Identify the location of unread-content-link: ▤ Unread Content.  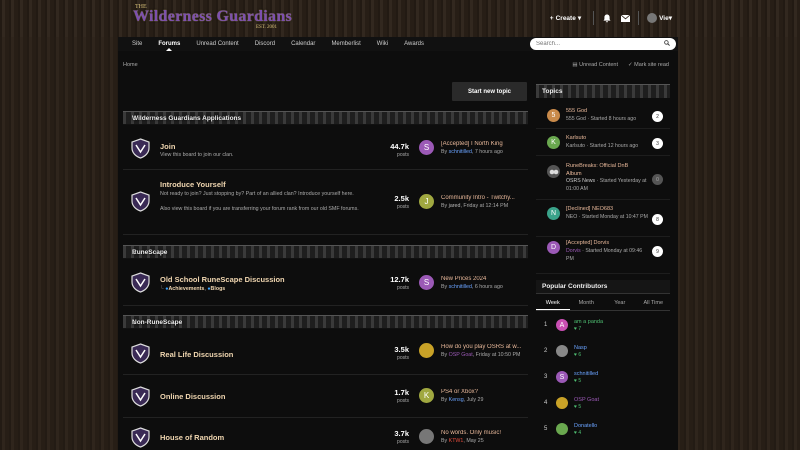
(595, 65).